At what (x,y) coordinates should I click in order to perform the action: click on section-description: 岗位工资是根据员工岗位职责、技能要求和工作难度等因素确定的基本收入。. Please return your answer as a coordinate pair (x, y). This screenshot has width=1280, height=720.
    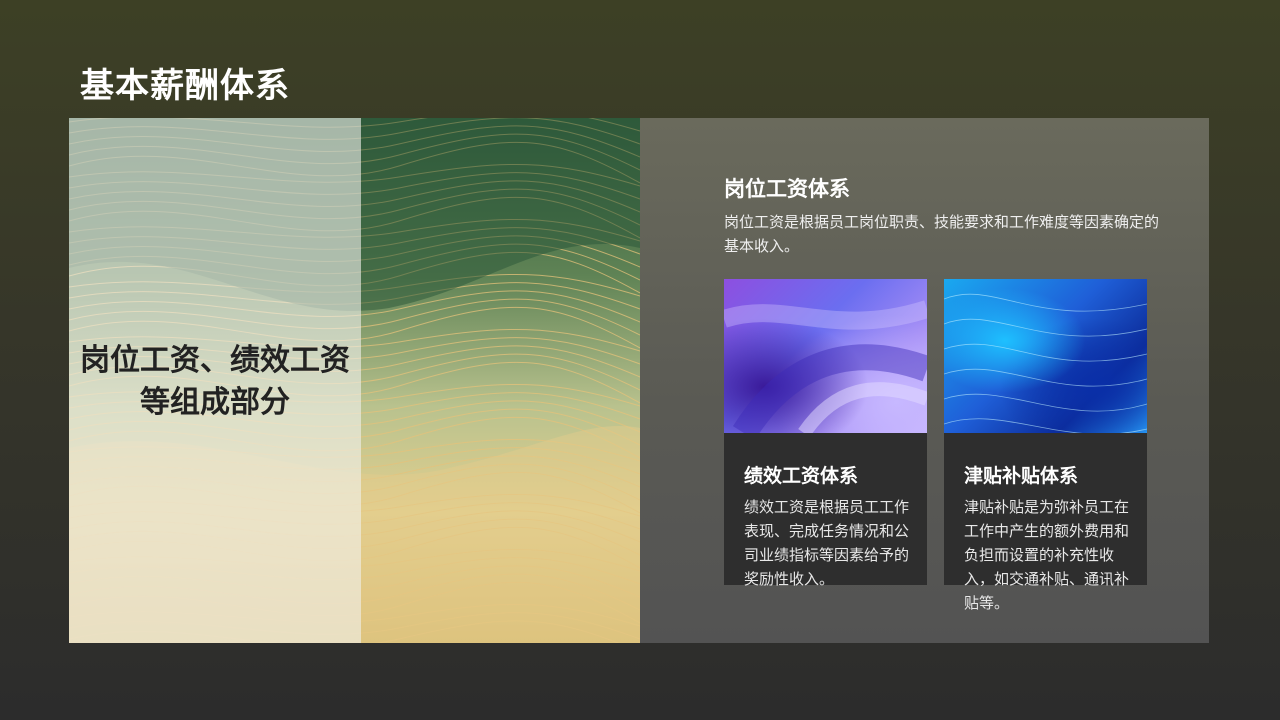
    Looking at the image, I should click on (942, 234).